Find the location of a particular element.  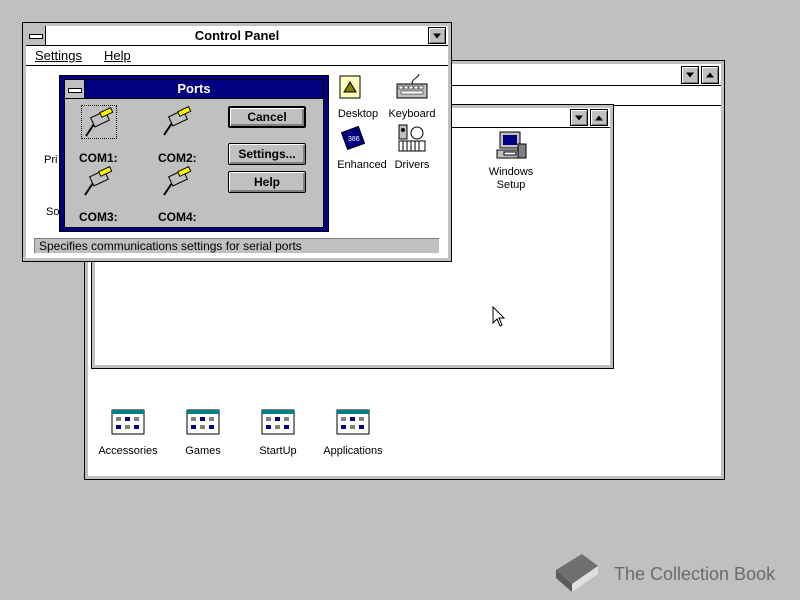

program-manager-minimize-button is located at coordinates (690, 75).